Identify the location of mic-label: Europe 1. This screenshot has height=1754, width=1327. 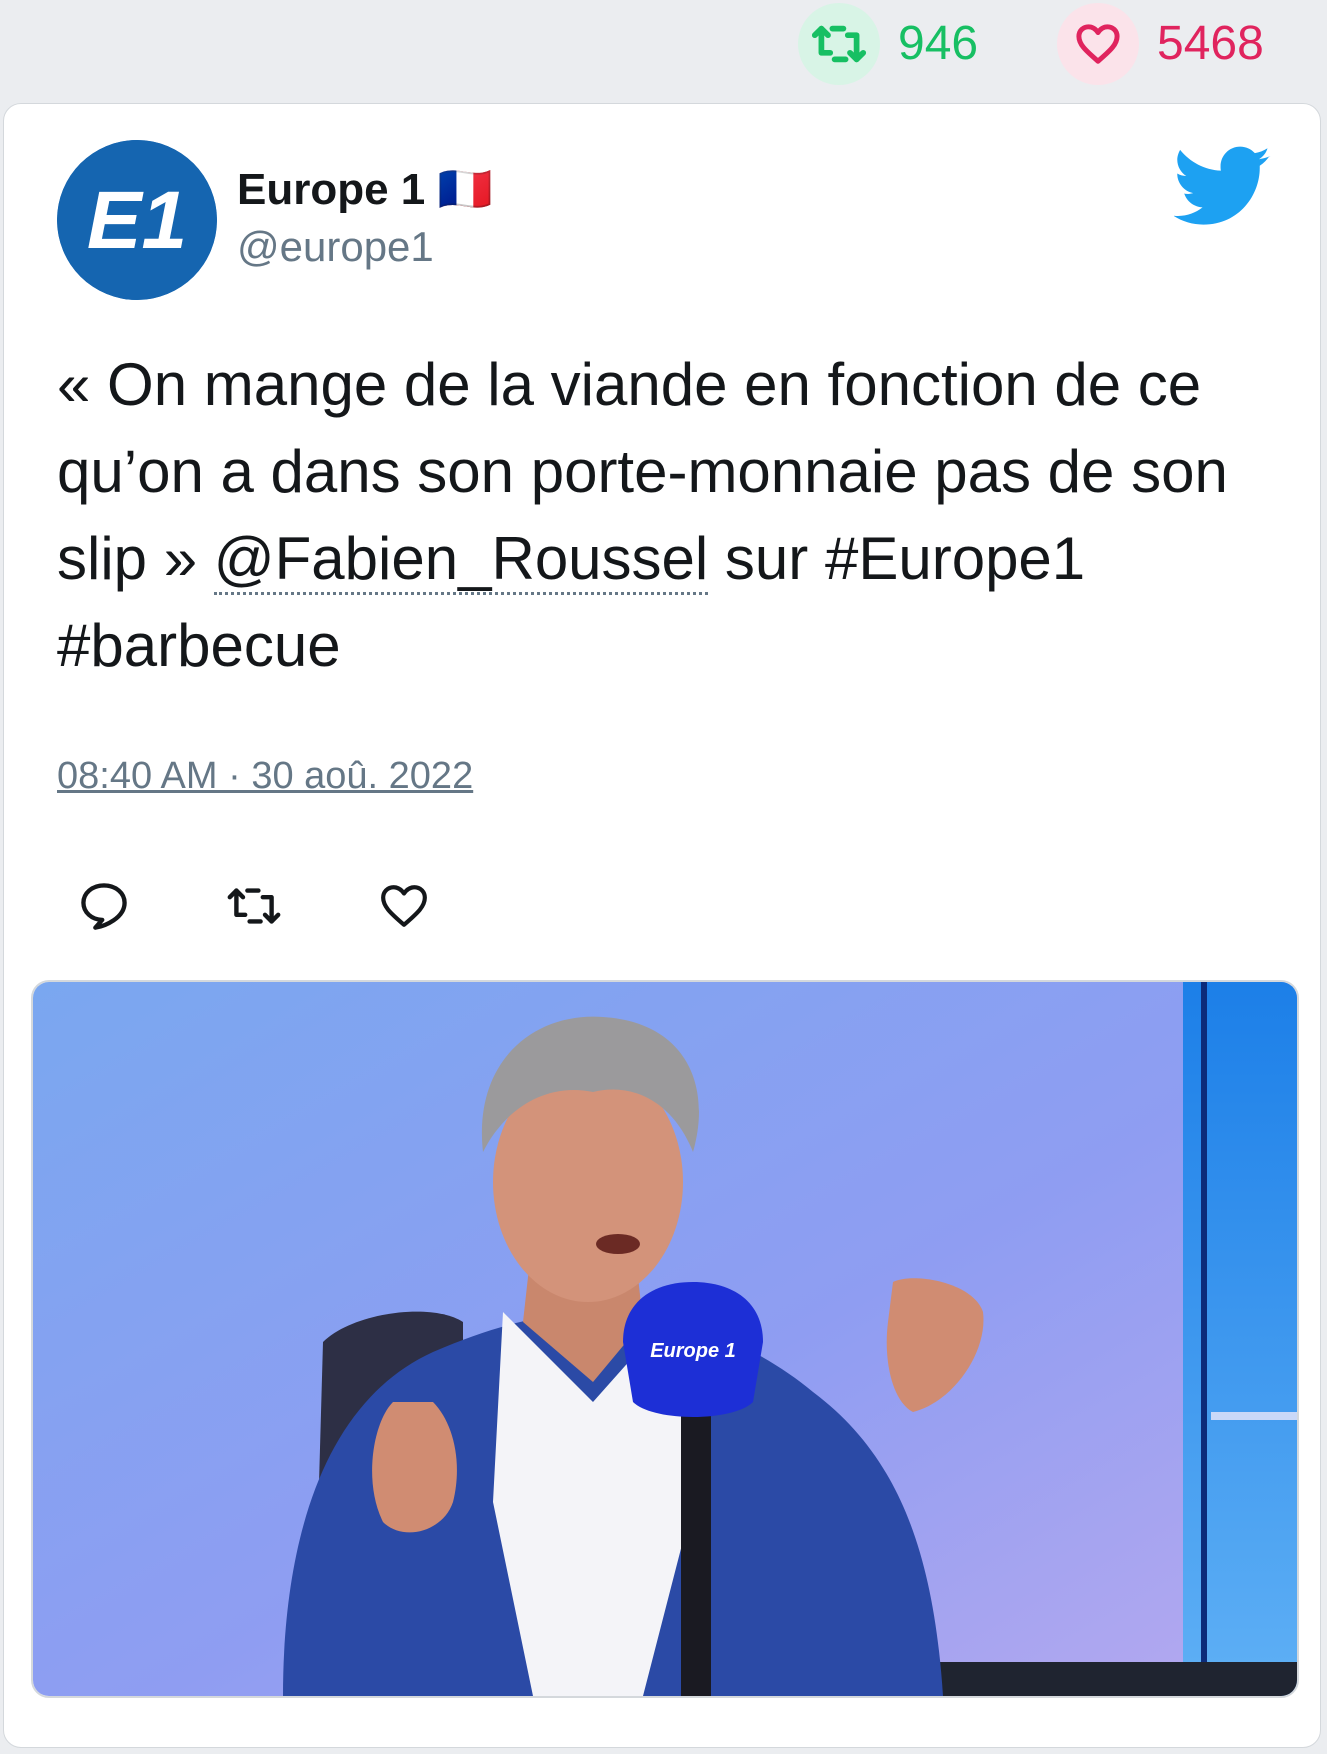
(693, 1351).